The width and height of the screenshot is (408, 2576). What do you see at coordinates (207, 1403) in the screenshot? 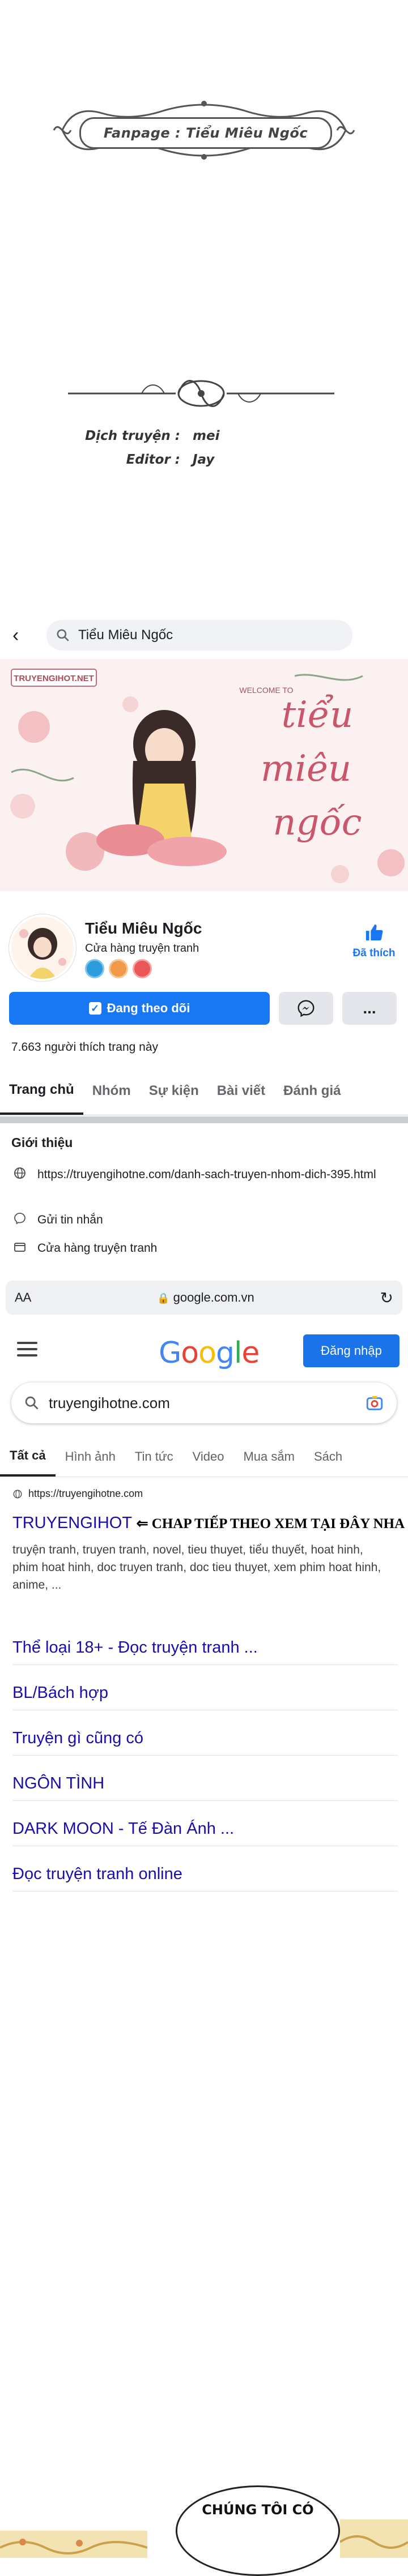
I see `search-query: truyengihotne.com` at bounding box center [207, 1403].